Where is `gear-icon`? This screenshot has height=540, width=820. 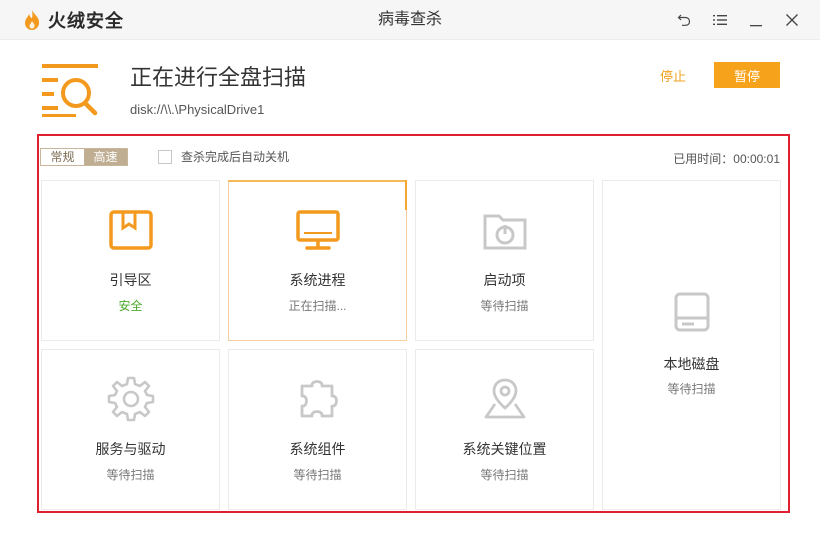
gear-icon is located at coordinates (130, 399).